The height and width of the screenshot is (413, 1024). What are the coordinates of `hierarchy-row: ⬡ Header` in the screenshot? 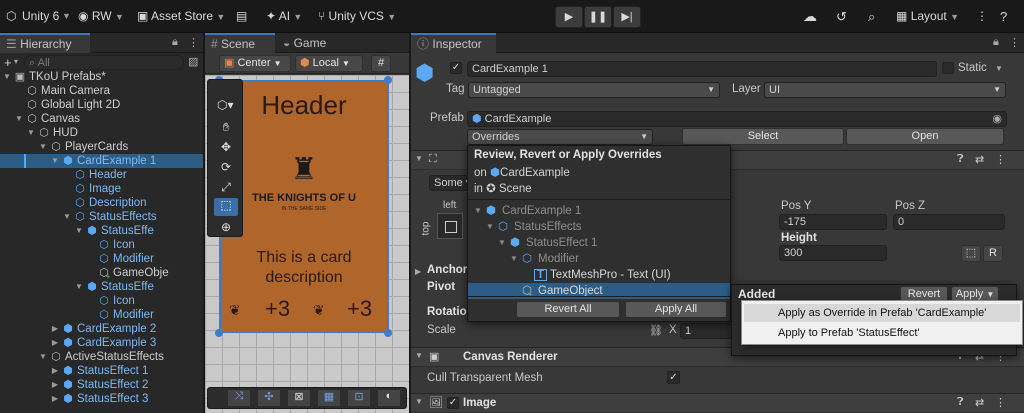 It's located at (101, 175).